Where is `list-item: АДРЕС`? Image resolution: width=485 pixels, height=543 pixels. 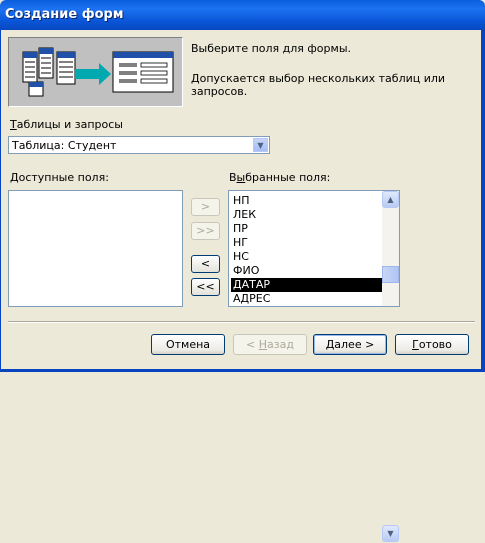
list-item: АДРЕС is located at coordinates (307, 299).